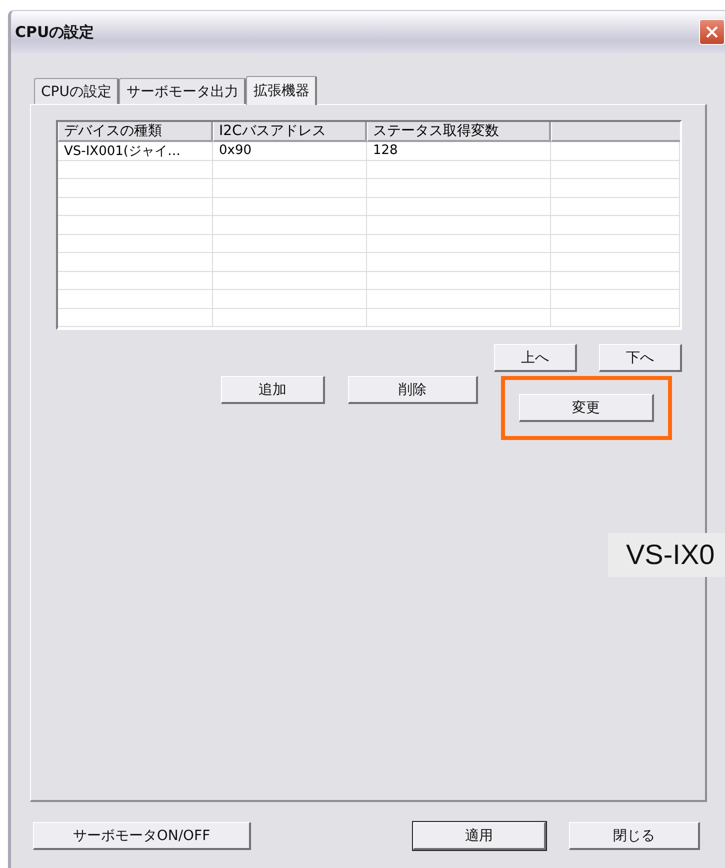 Image resolution: width=725 pixels, height=868 pixels. Describe the element at coordinates (459, 151) in the screenshot. I see `table-cell: 128` at that location.